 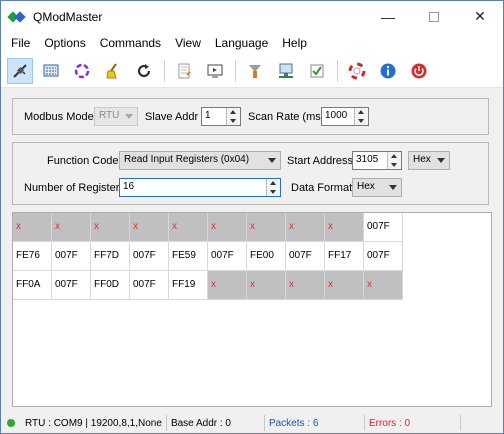 I want to click on start-address-format-value: Hex, so click(x=422, y=159).